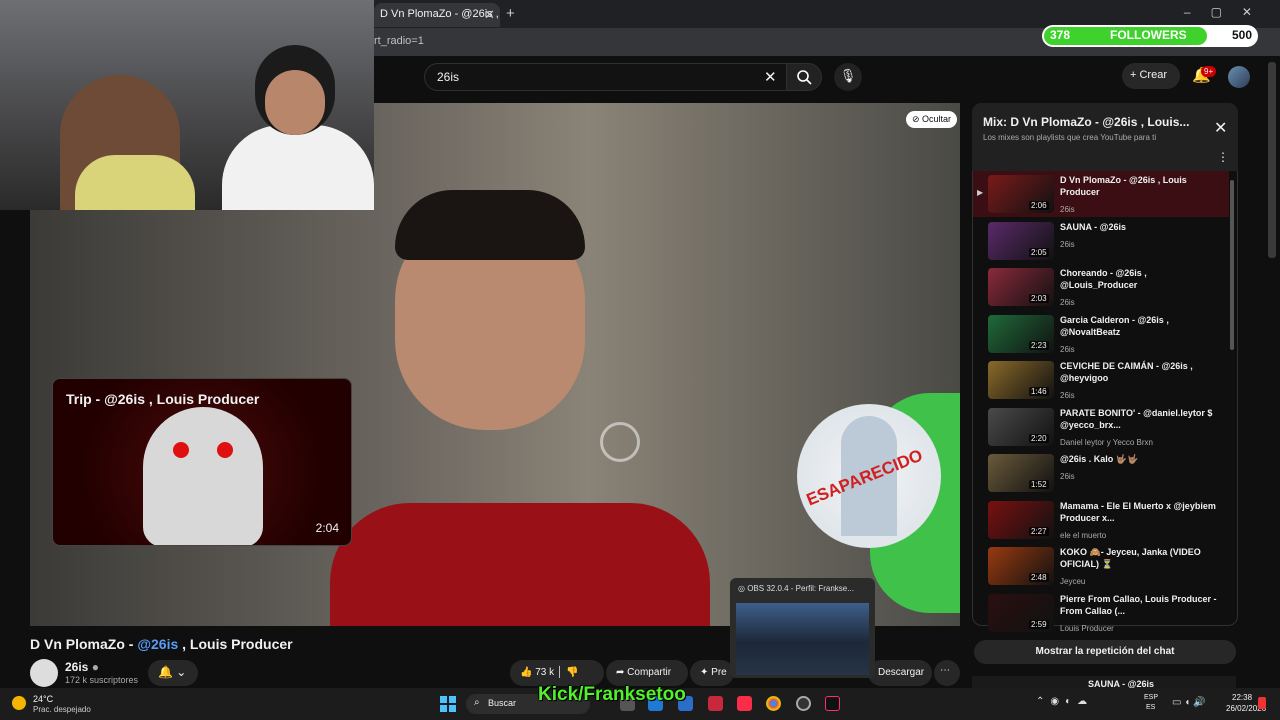 The width and height of the screenshot is (1280, 720). I want to click on sun-icon, so click(19, 703).